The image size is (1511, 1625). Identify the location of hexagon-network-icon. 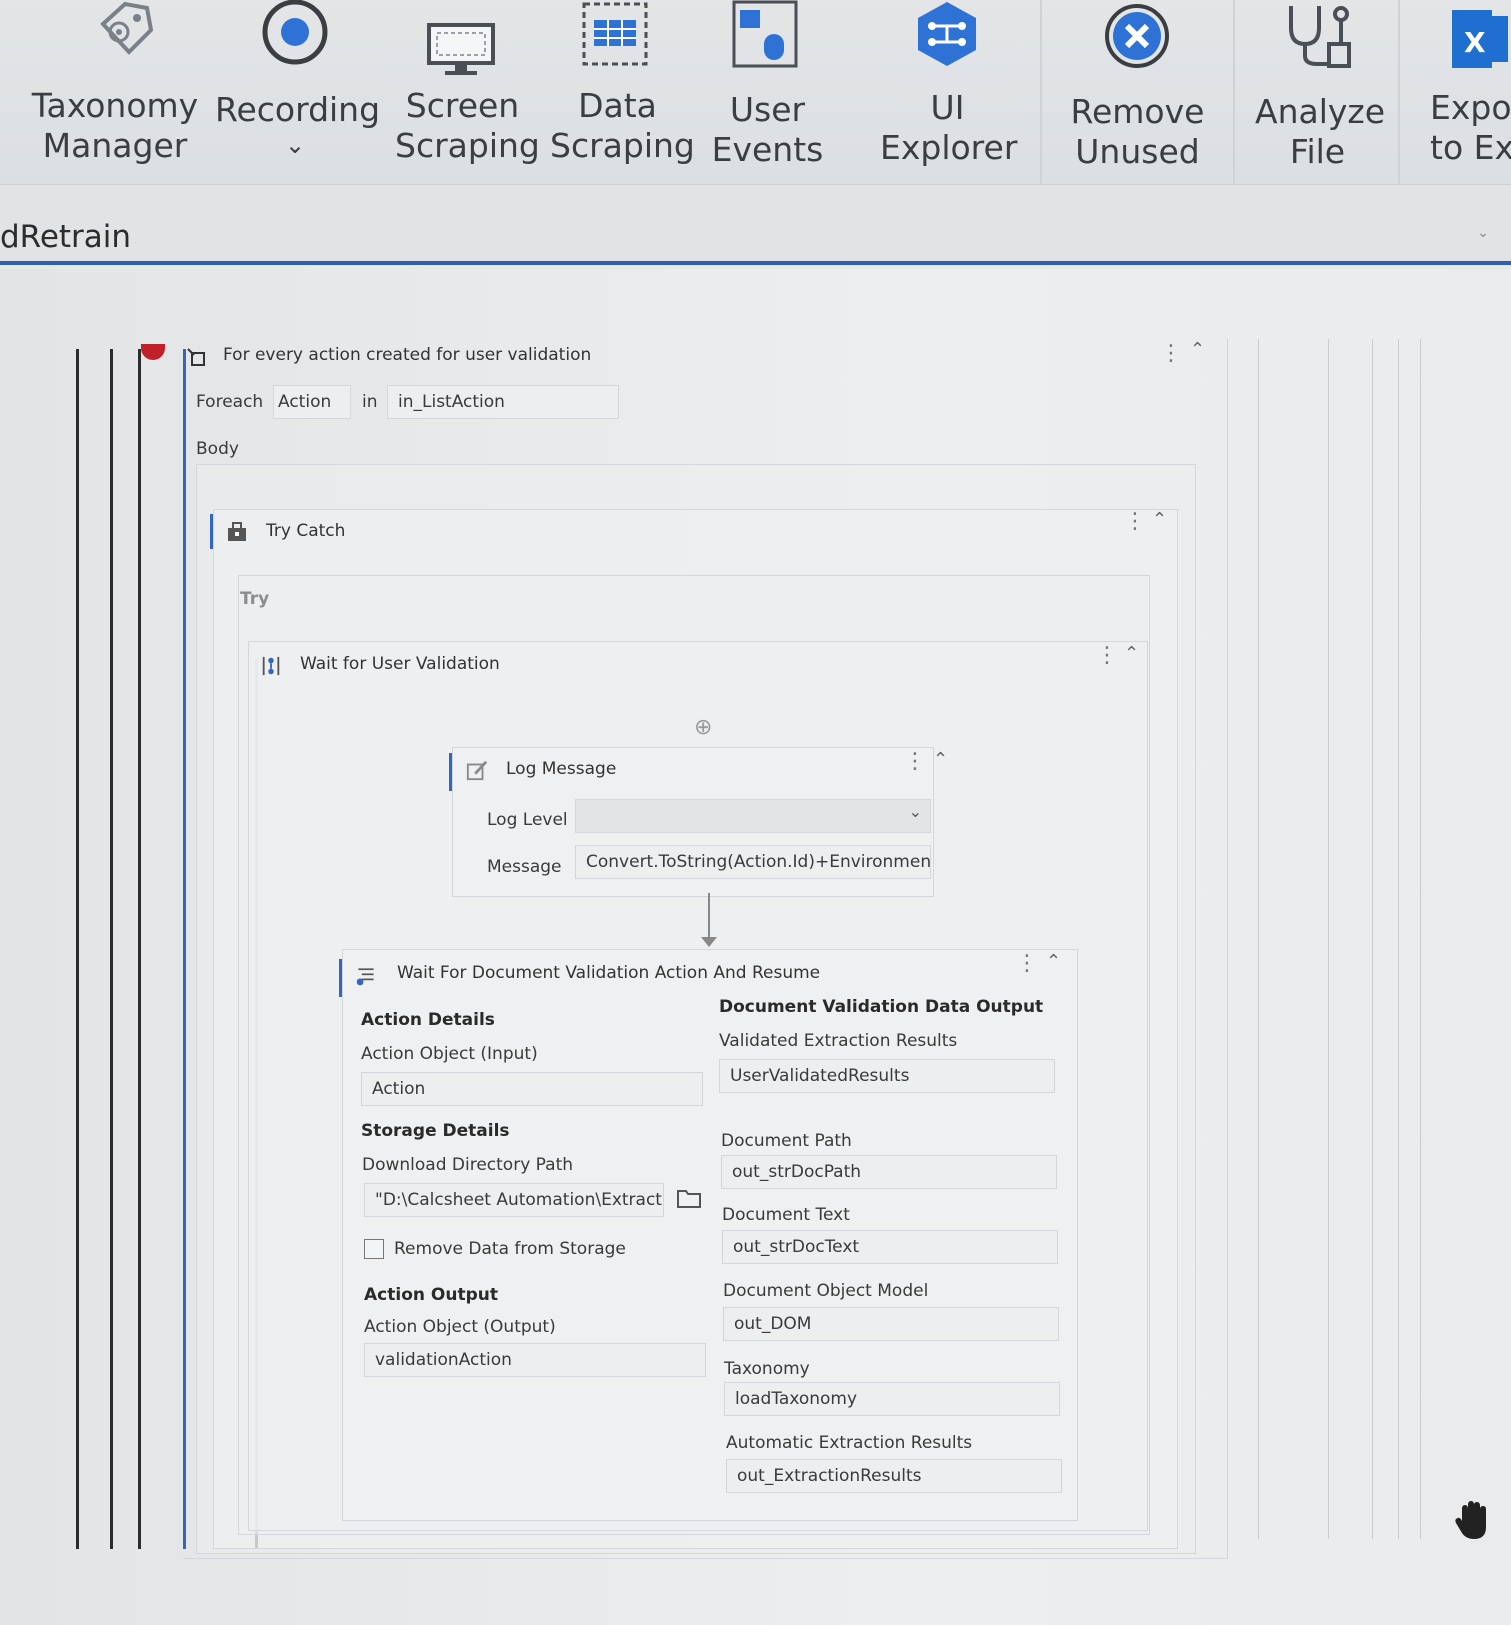
(947, 34).